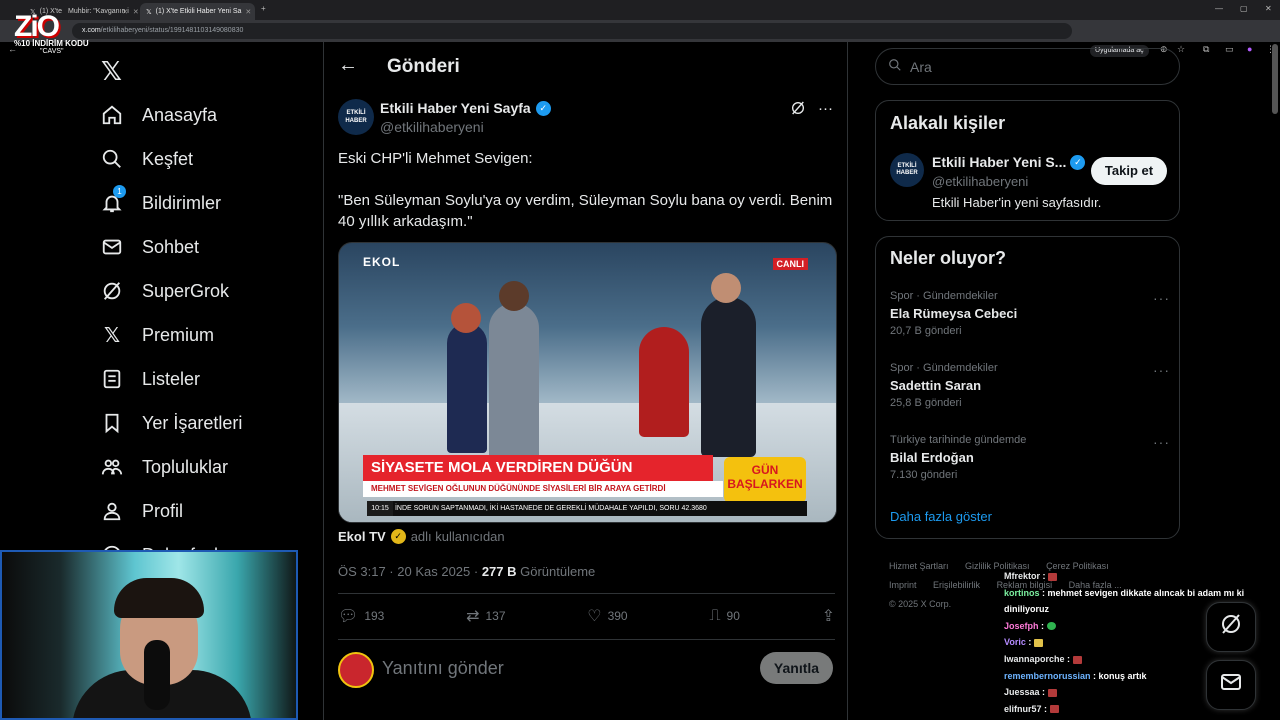 This screenshot has width=1280, height=720. I want to click on trend-count: 25,8 B gönderi, so click(926, 403).